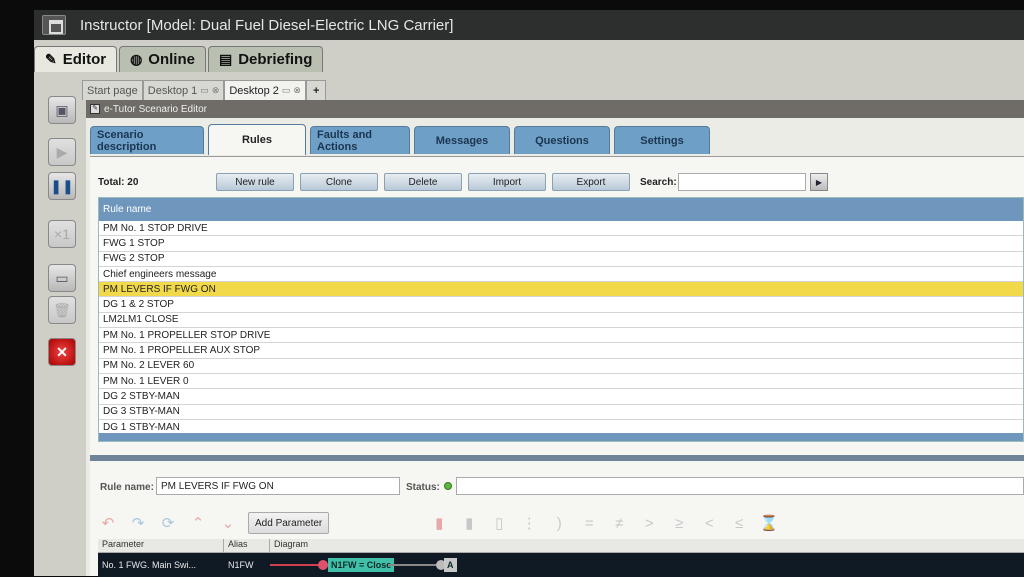  I want to click on tab-faults-and-actions: Faults and Actions, so click(360, 140).